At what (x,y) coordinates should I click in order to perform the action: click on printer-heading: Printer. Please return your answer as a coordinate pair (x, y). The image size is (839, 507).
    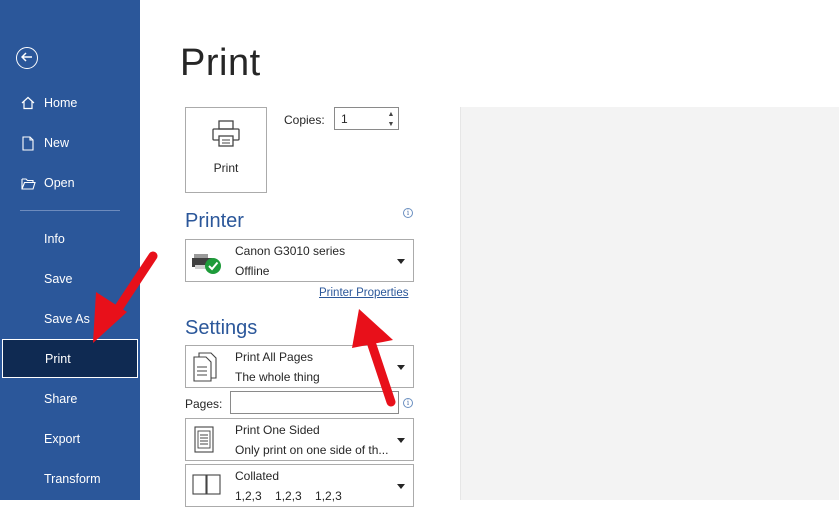
    Looking at the image, I should click on (214, 221).